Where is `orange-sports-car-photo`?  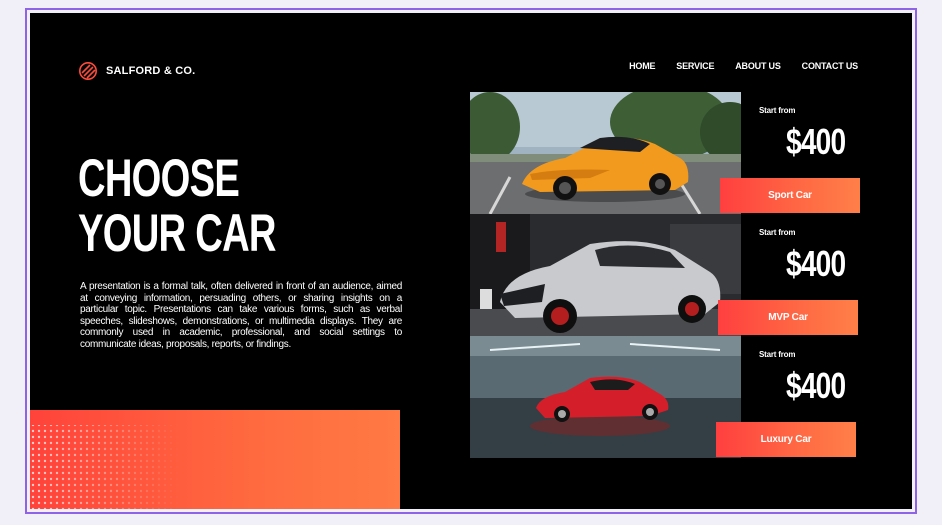 orange-sports-car-photo is located at coordinates (605, 153).